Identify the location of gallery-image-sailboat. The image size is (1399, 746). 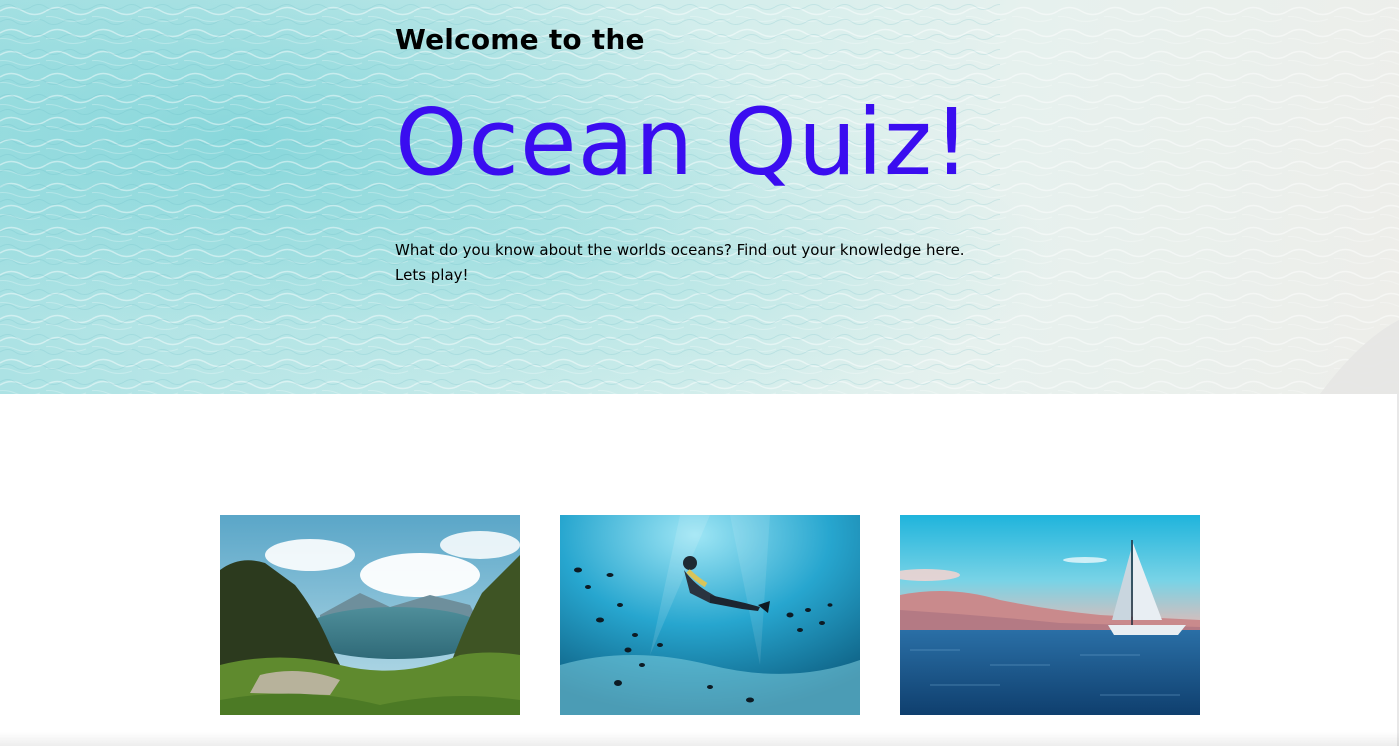
(1050, 615).